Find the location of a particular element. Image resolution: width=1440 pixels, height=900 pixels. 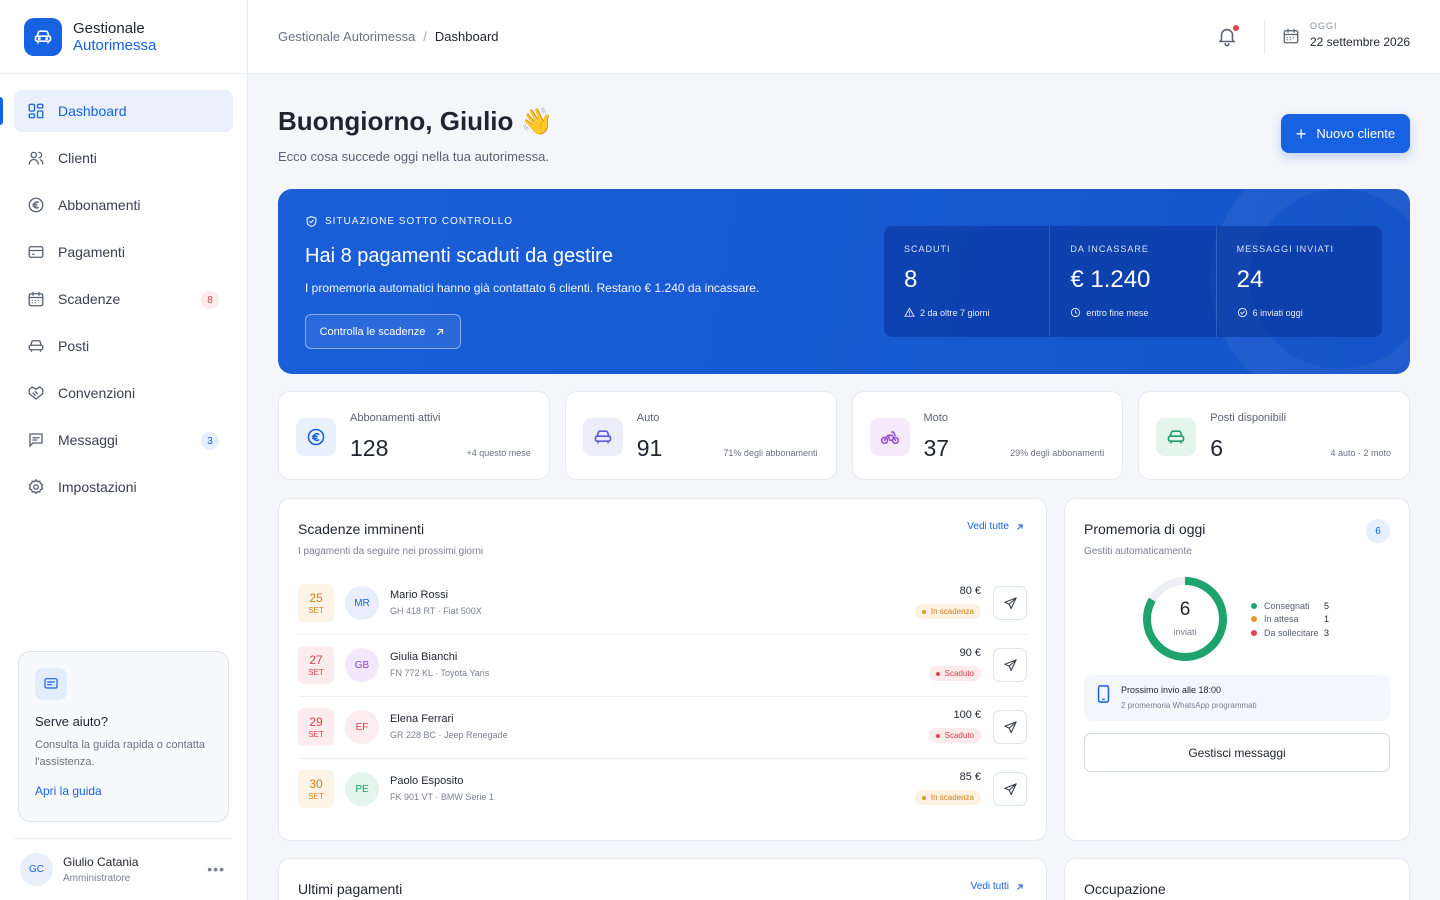

kpi-available-spots: Posti disponibili 6 4 auto · 2 moto is located at coordinates (1274, 435).